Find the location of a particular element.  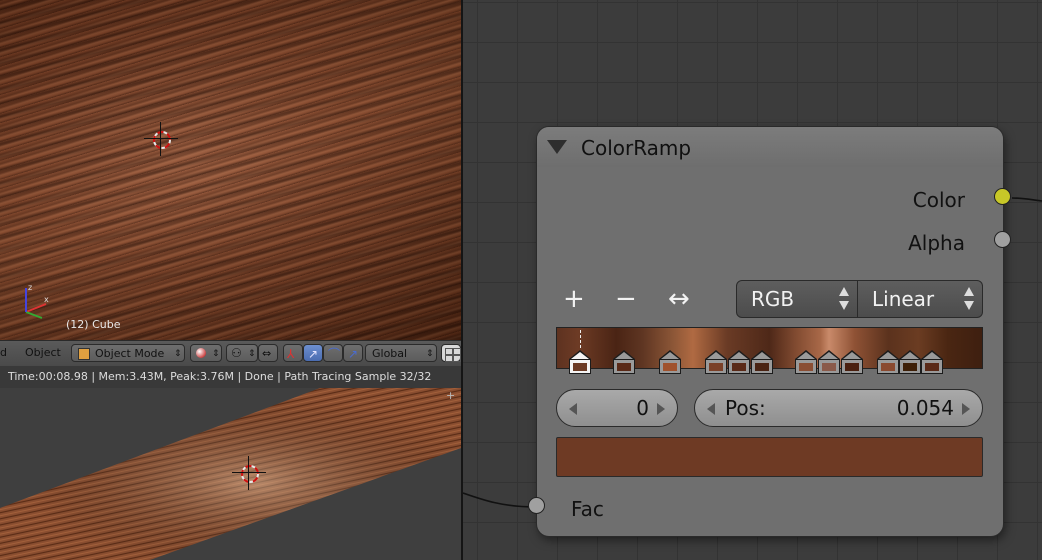

layers-grid is located at coordinates (451, 353).